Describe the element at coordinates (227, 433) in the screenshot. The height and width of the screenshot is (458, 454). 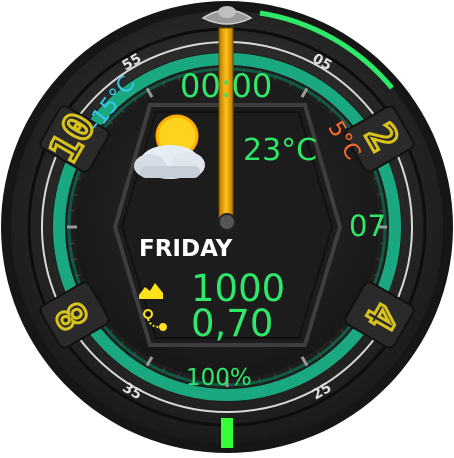
I see `bottom-marker` at that location.